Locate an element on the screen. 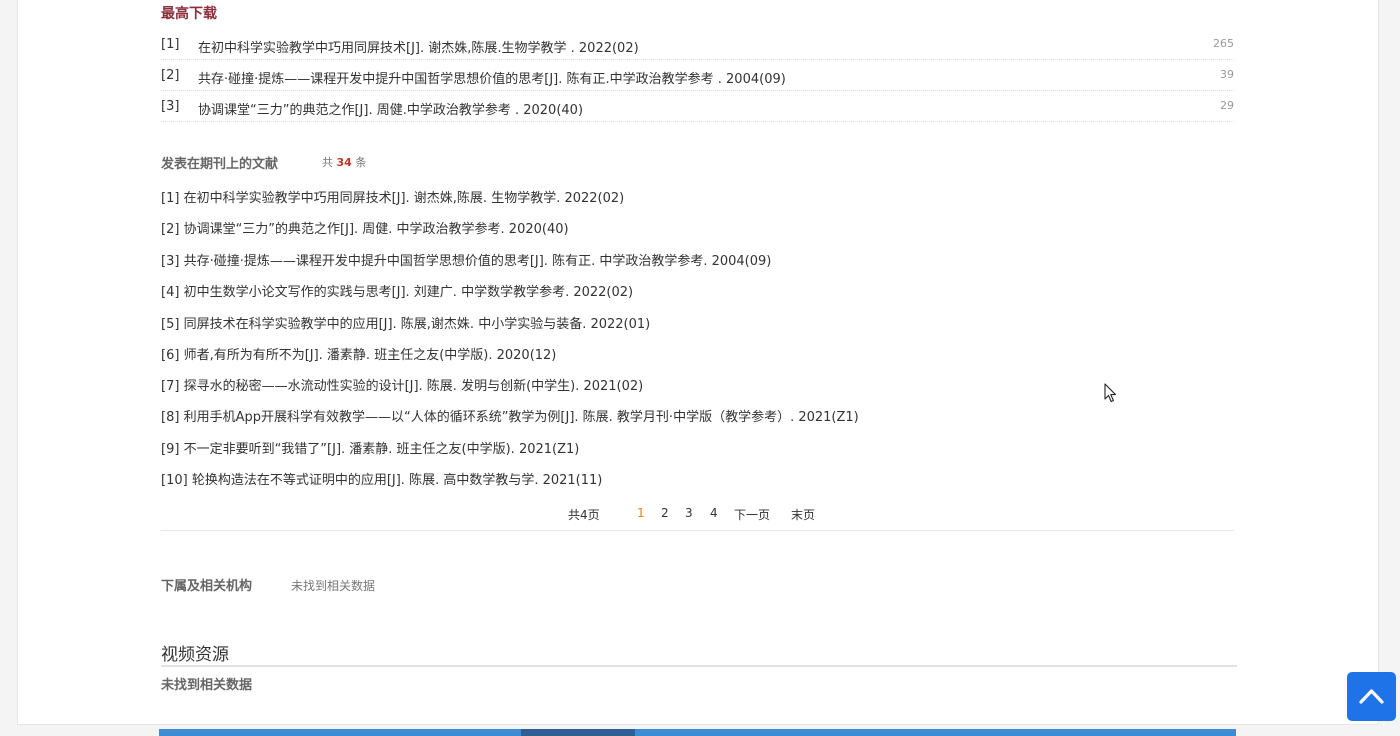 The width and height of the screenshot is (1400, 736). pagination: 共4页 1 2 3 4 下一页 末页 is located at coordinates (697, 518).